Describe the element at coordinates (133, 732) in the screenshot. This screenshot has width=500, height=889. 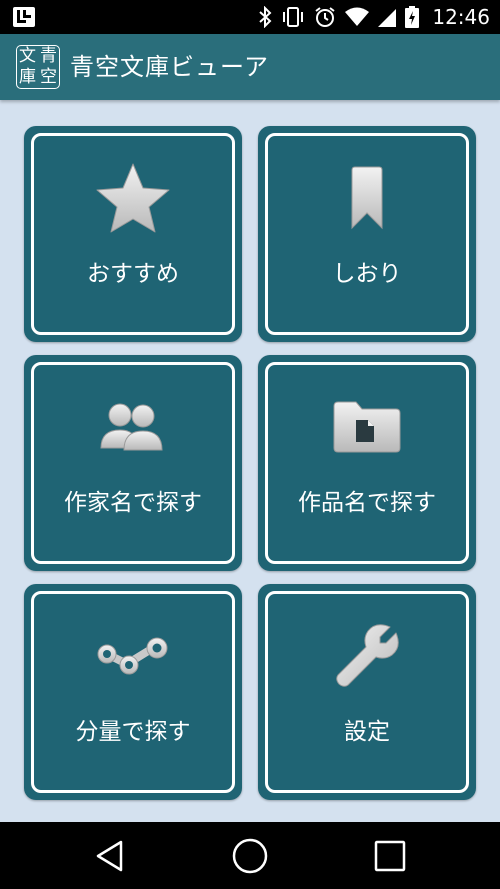
I see `tile-label: 分量で探す` at that location.